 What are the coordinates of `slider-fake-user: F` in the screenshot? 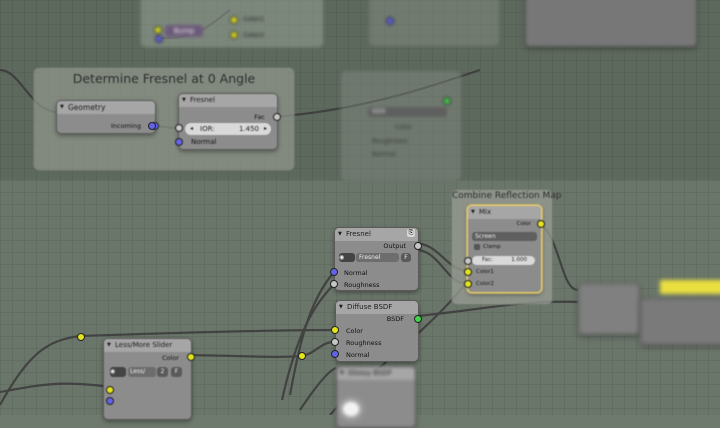 It's located at (176, 372).